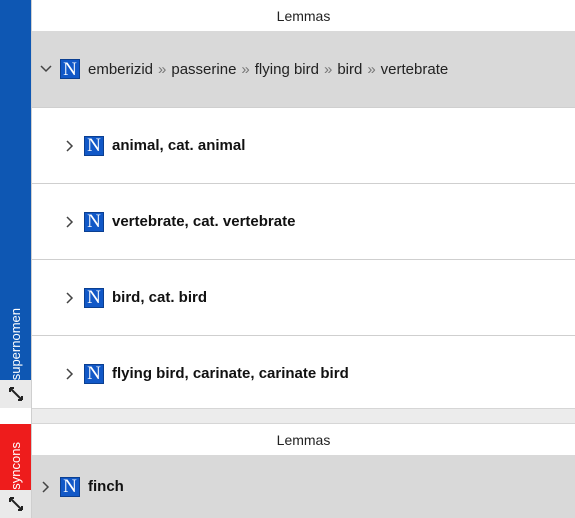  What do you see at coordinates (303, 222) in the screenshot?
I see `list-item: N vertebrate, cat. vertebrate` at bounding box center [303, 222].